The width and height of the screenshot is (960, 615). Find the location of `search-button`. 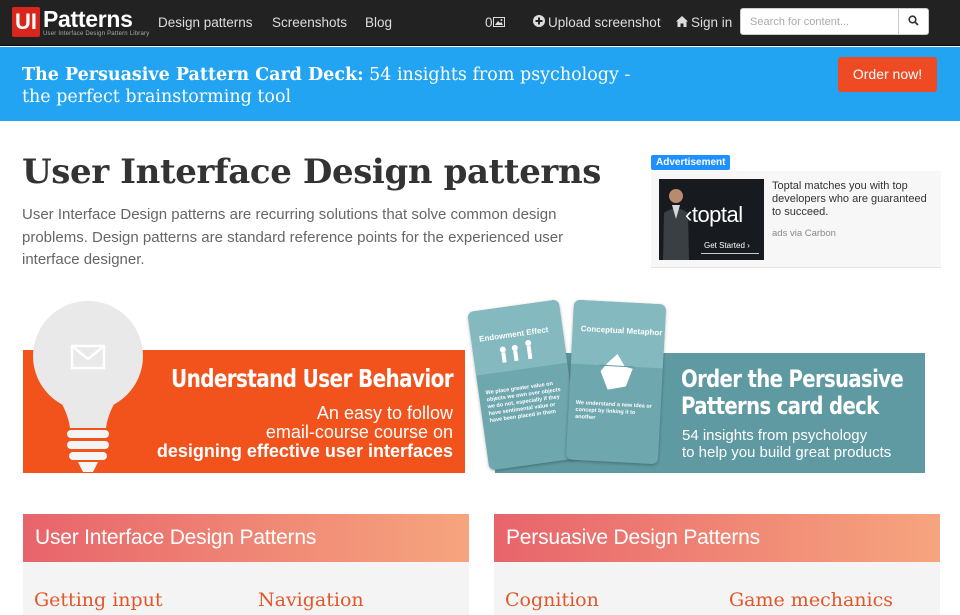

search-button is located at coordinates (913, 21).